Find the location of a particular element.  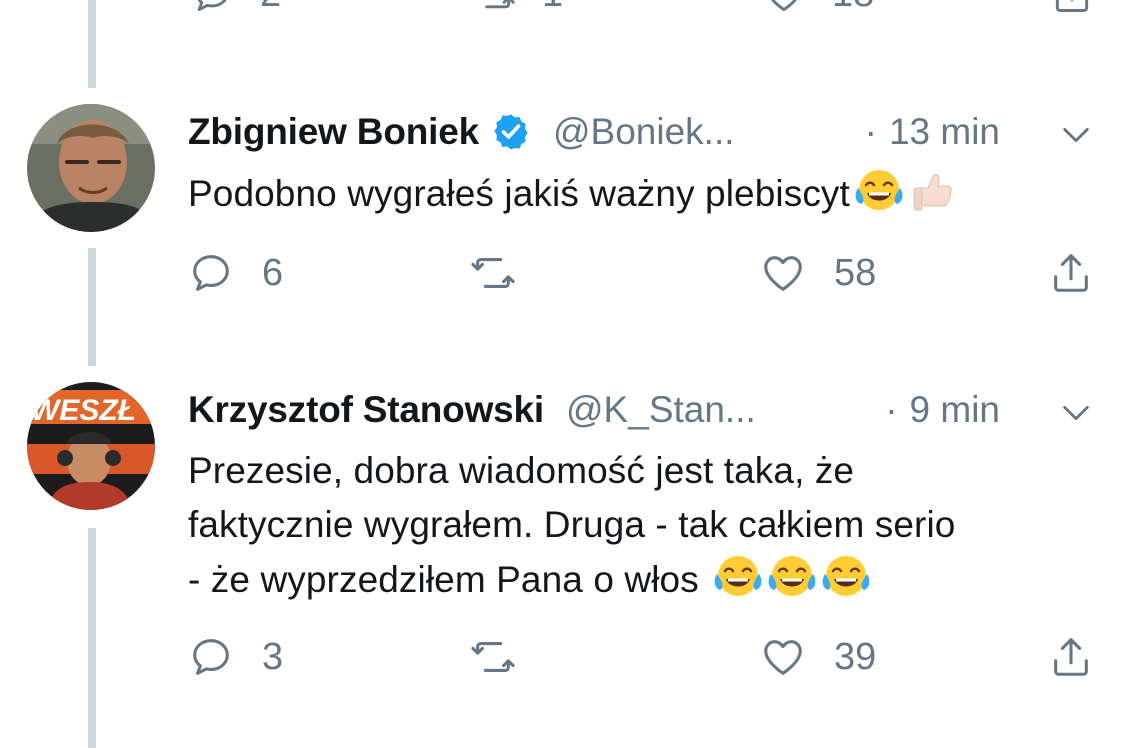

reply-button: 3 is located at coordinates (235, 657).